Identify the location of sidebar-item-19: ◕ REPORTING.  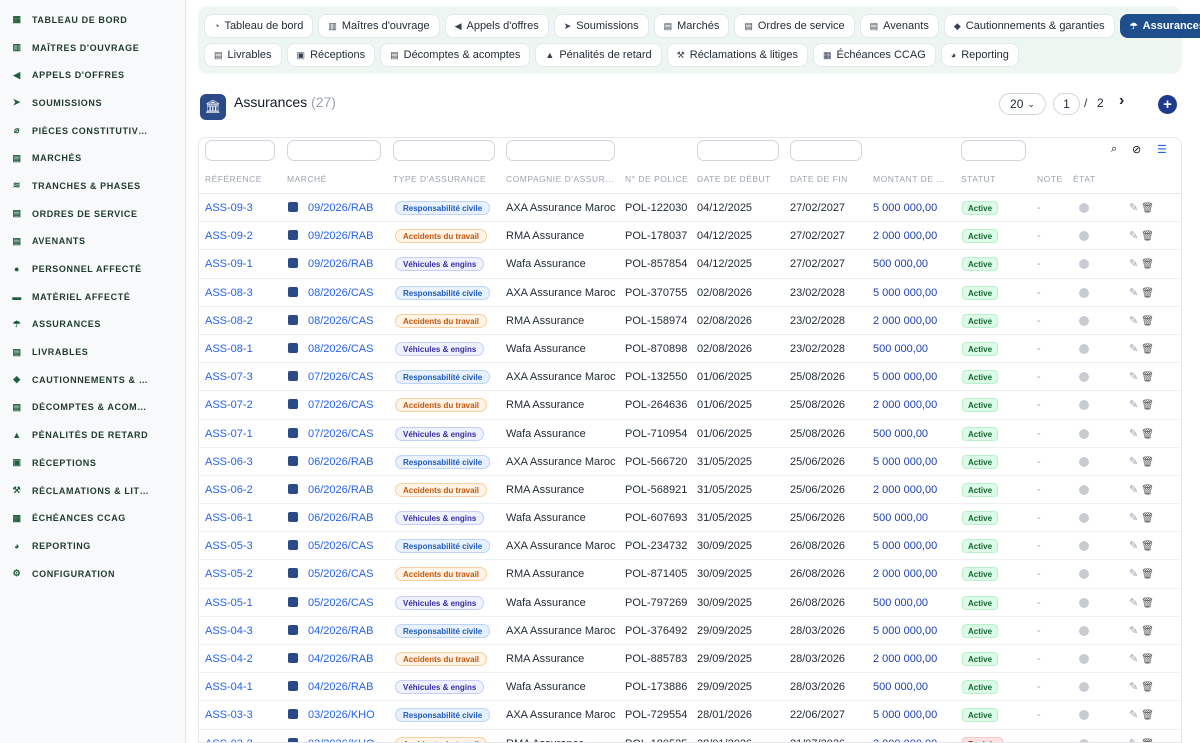
(92, 546).